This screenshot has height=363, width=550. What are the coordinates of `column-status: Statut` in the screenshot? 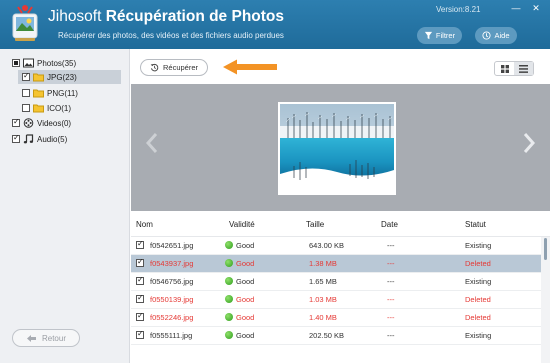 It's located at (475, 224).